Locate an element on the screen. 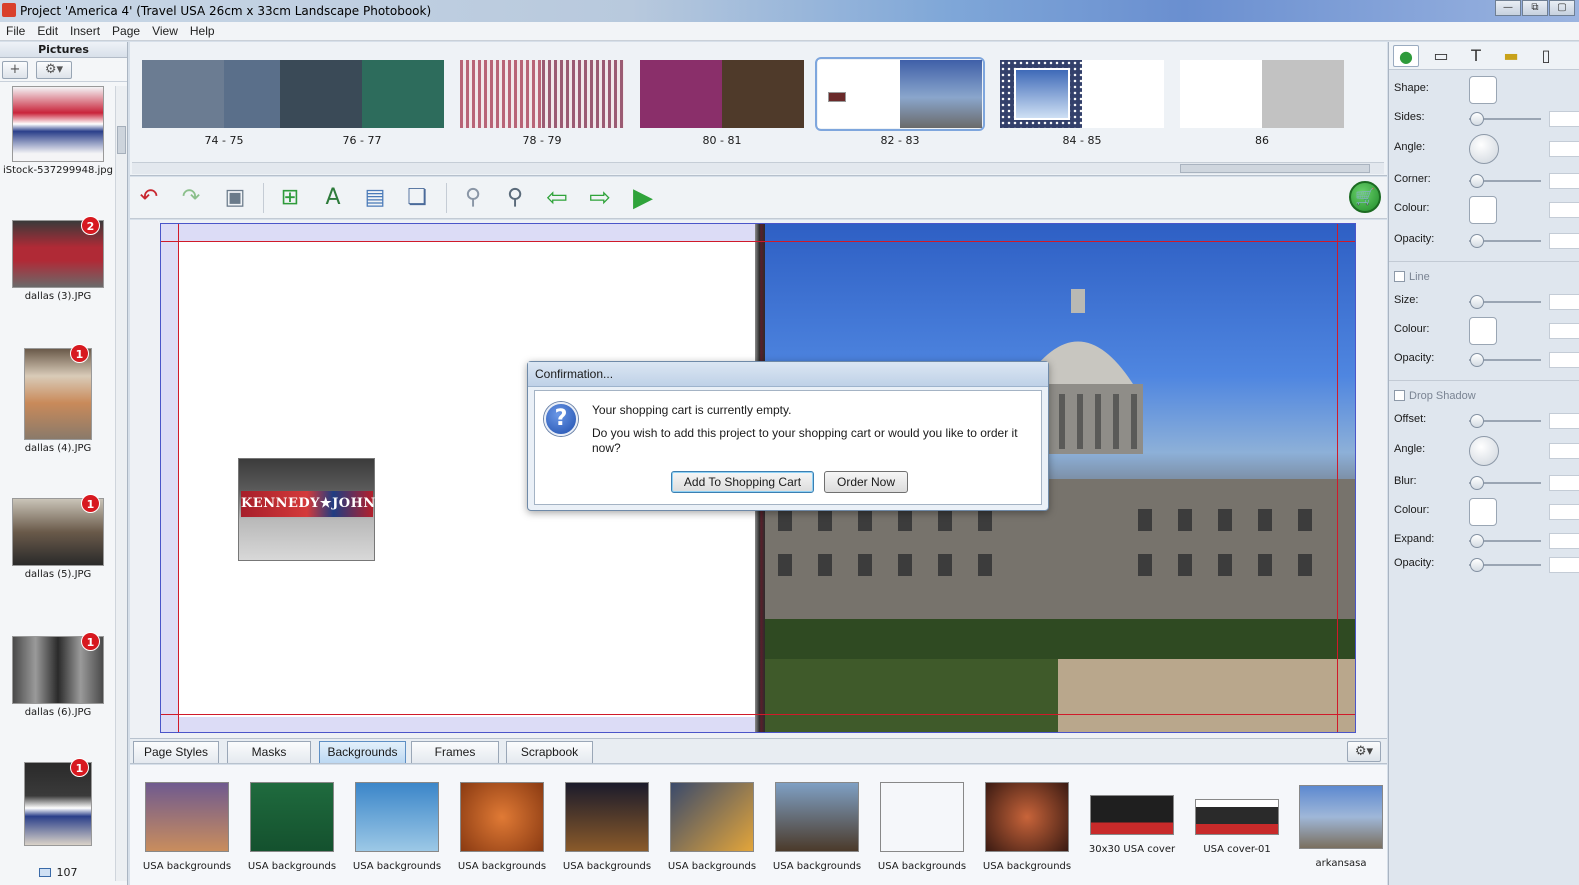  import-icon: ▤ is located at coordinates (375, 198).